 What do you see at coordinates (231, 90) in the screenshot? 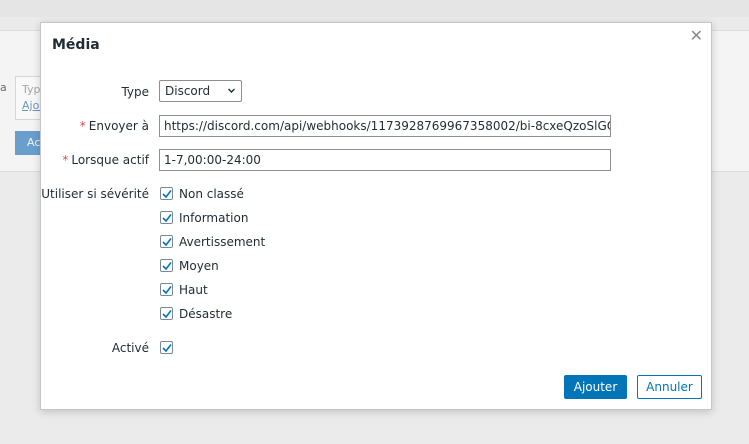
I see `chevron-down-icon` at bounding box center [231, 90].